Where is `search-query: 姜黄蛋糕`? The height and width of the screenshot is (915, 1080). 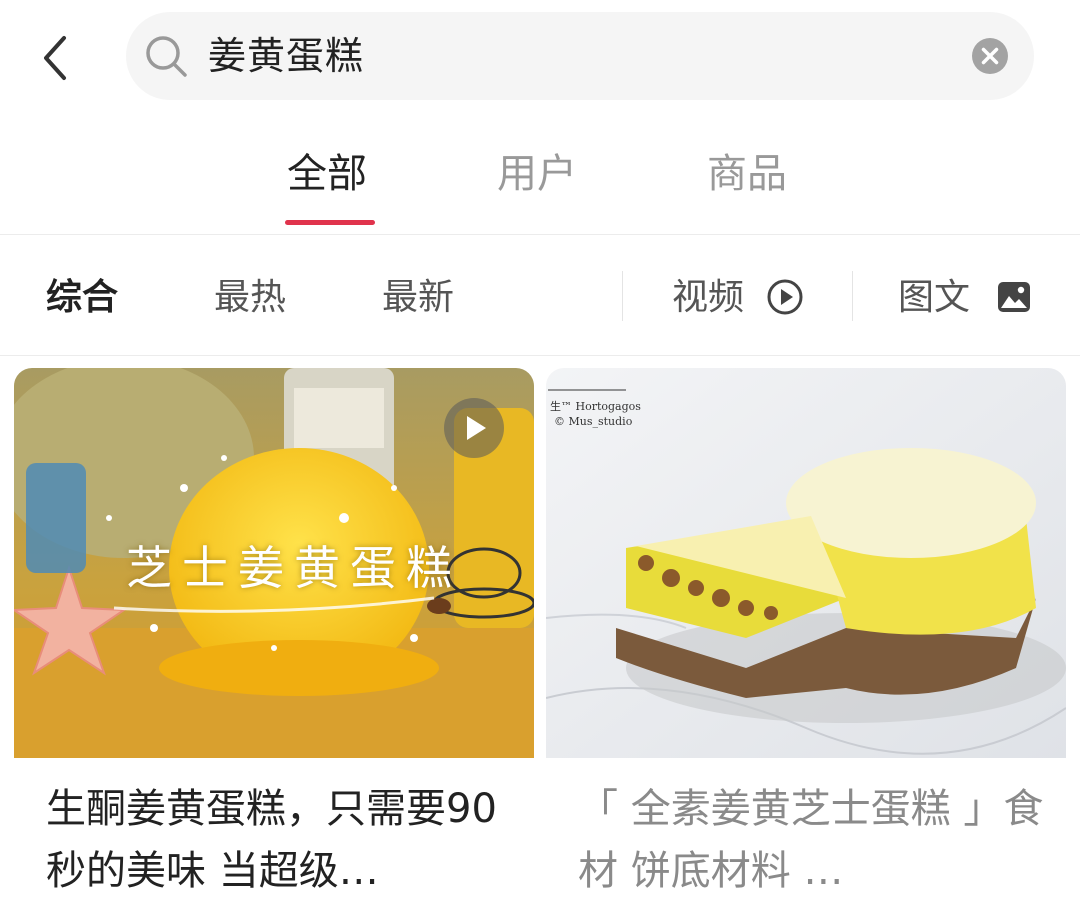 search-query: 姜黄蛋糕 is located at coordinates (286, 56).